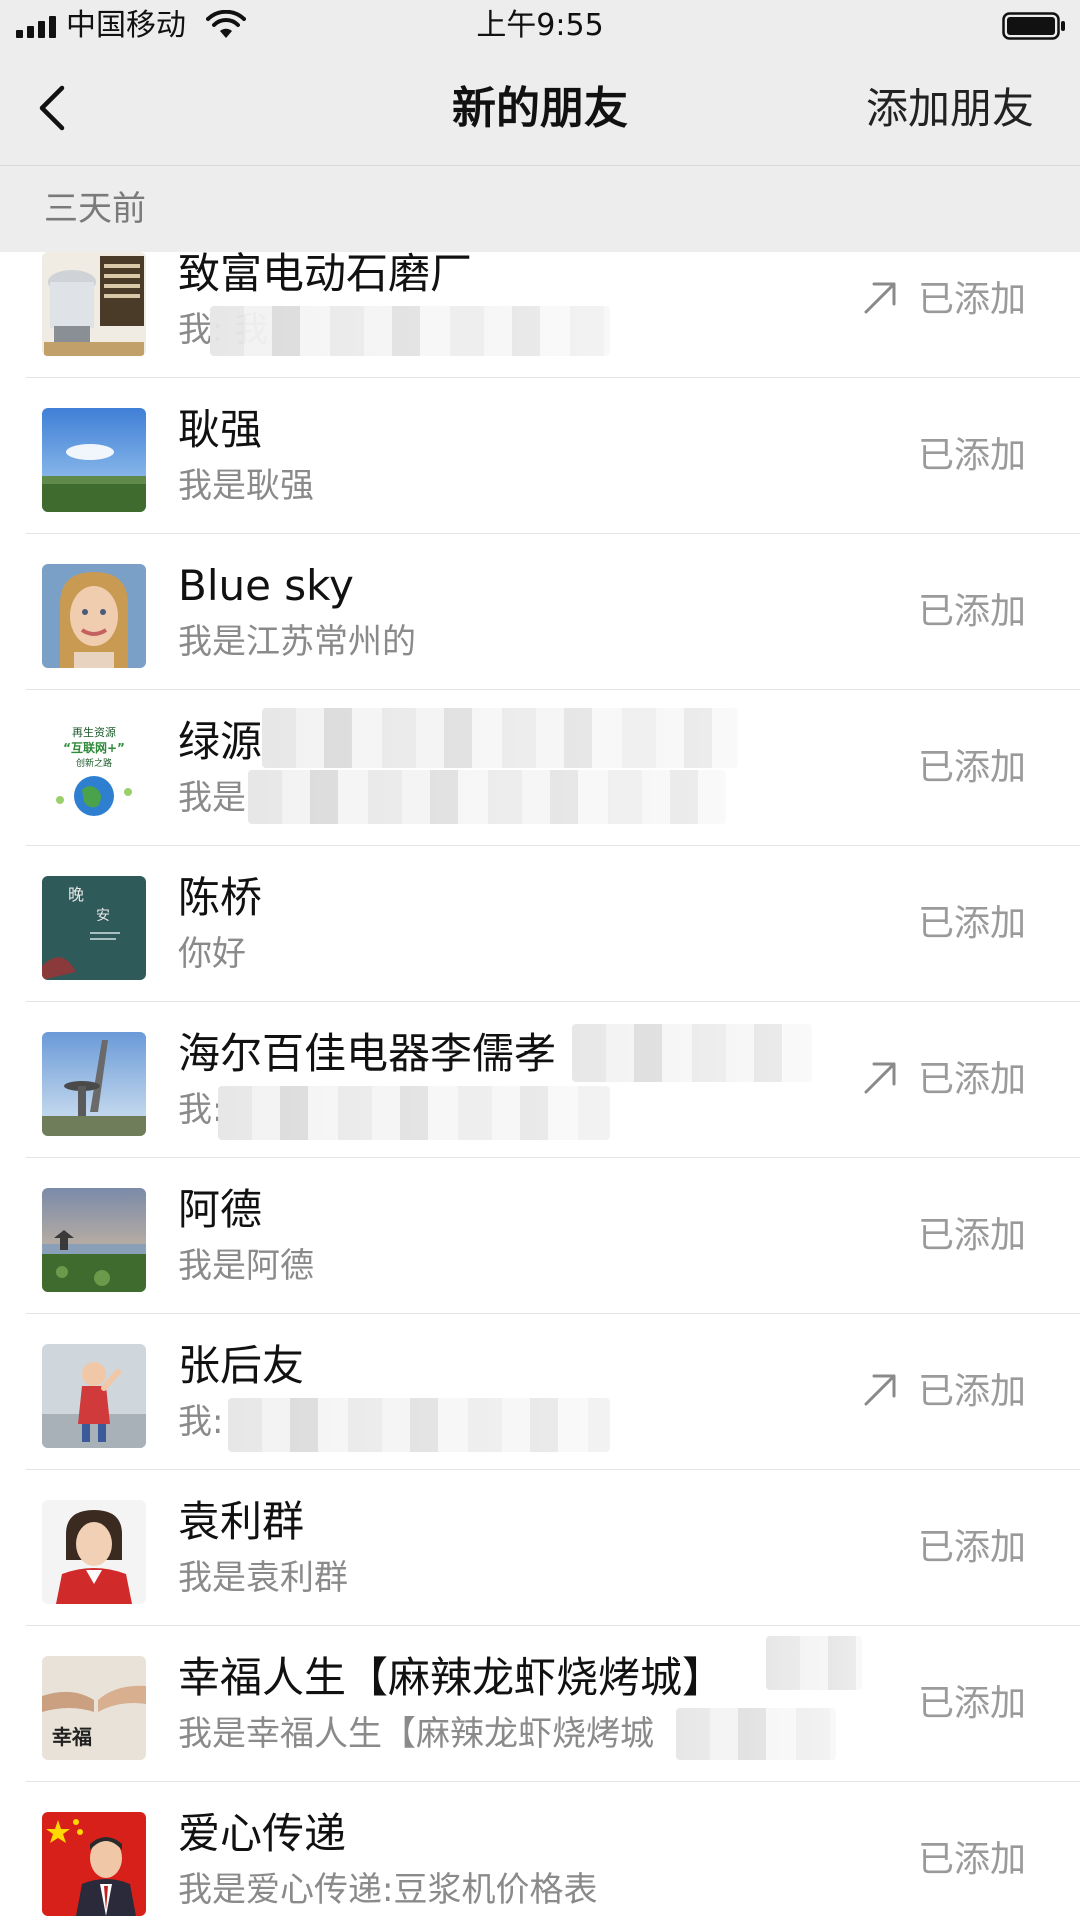 Image resolution: width=1080 pixels, height=1920 pixels. I want to click on friend-message: 你好, so click(212, 954).